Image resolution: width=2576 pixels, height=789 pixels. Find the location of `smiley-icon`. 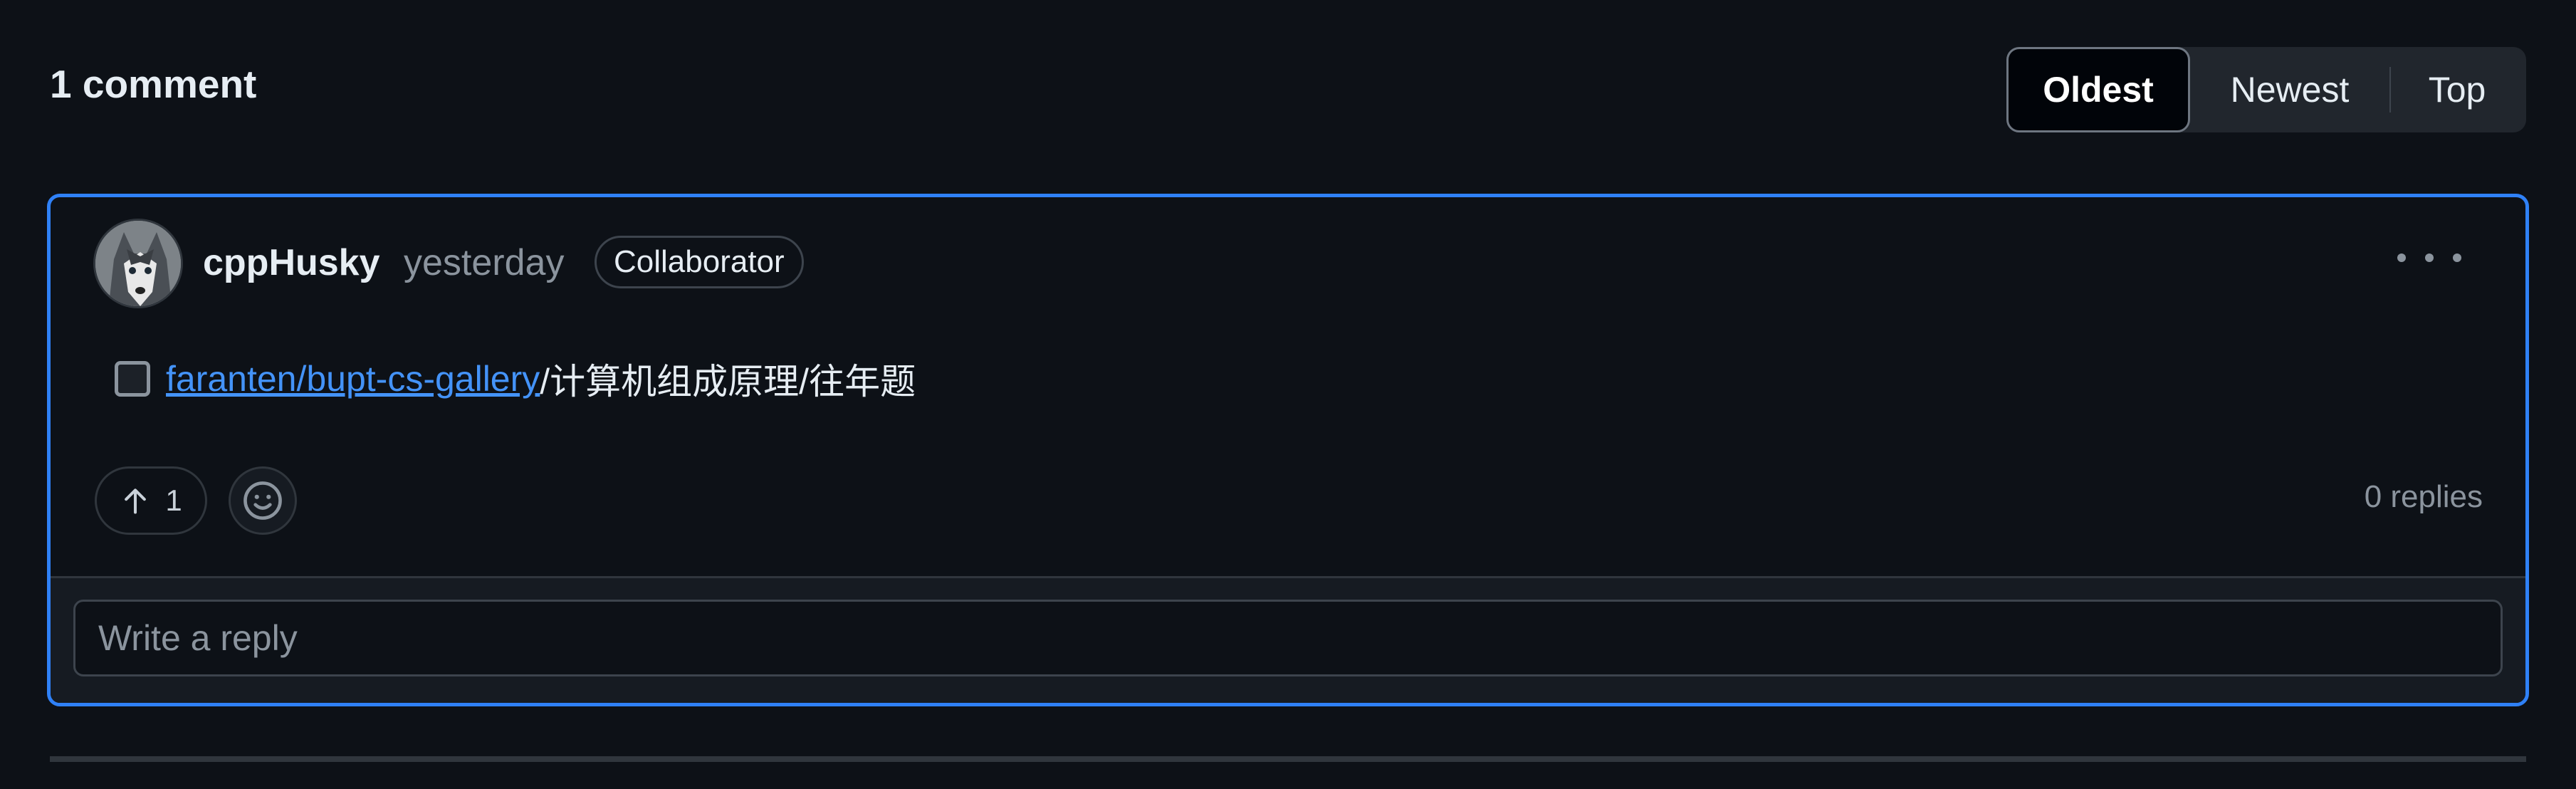

smiley-icon is located at coordinates (263, 500).